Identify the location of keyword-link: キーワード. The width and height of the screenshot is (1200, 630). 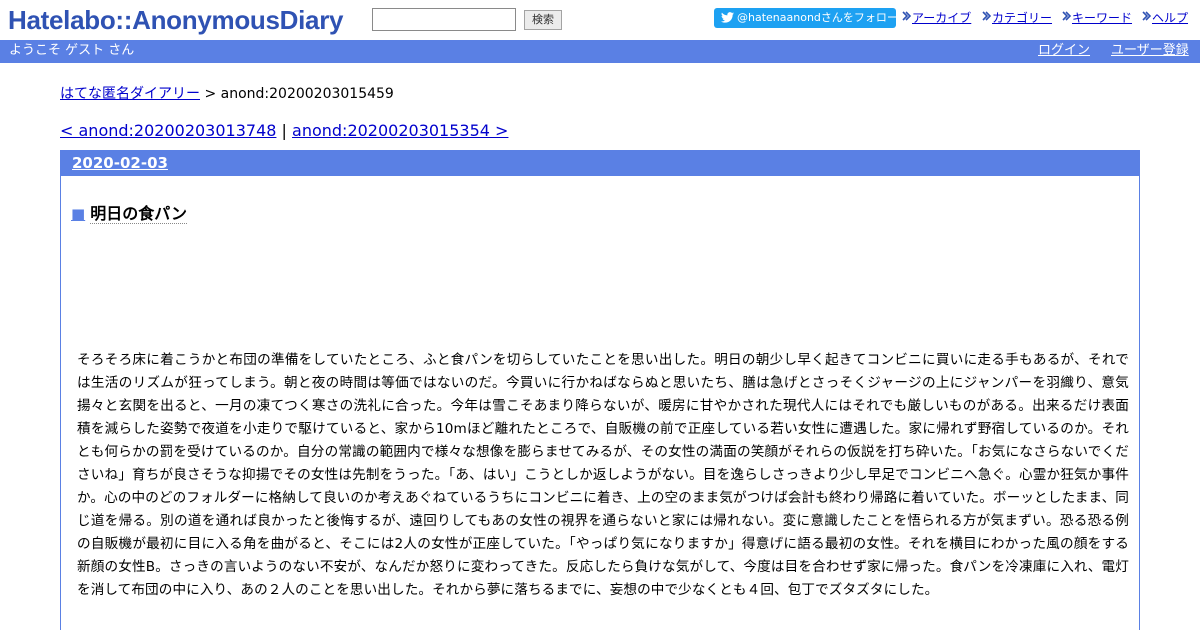
(1097, 18).